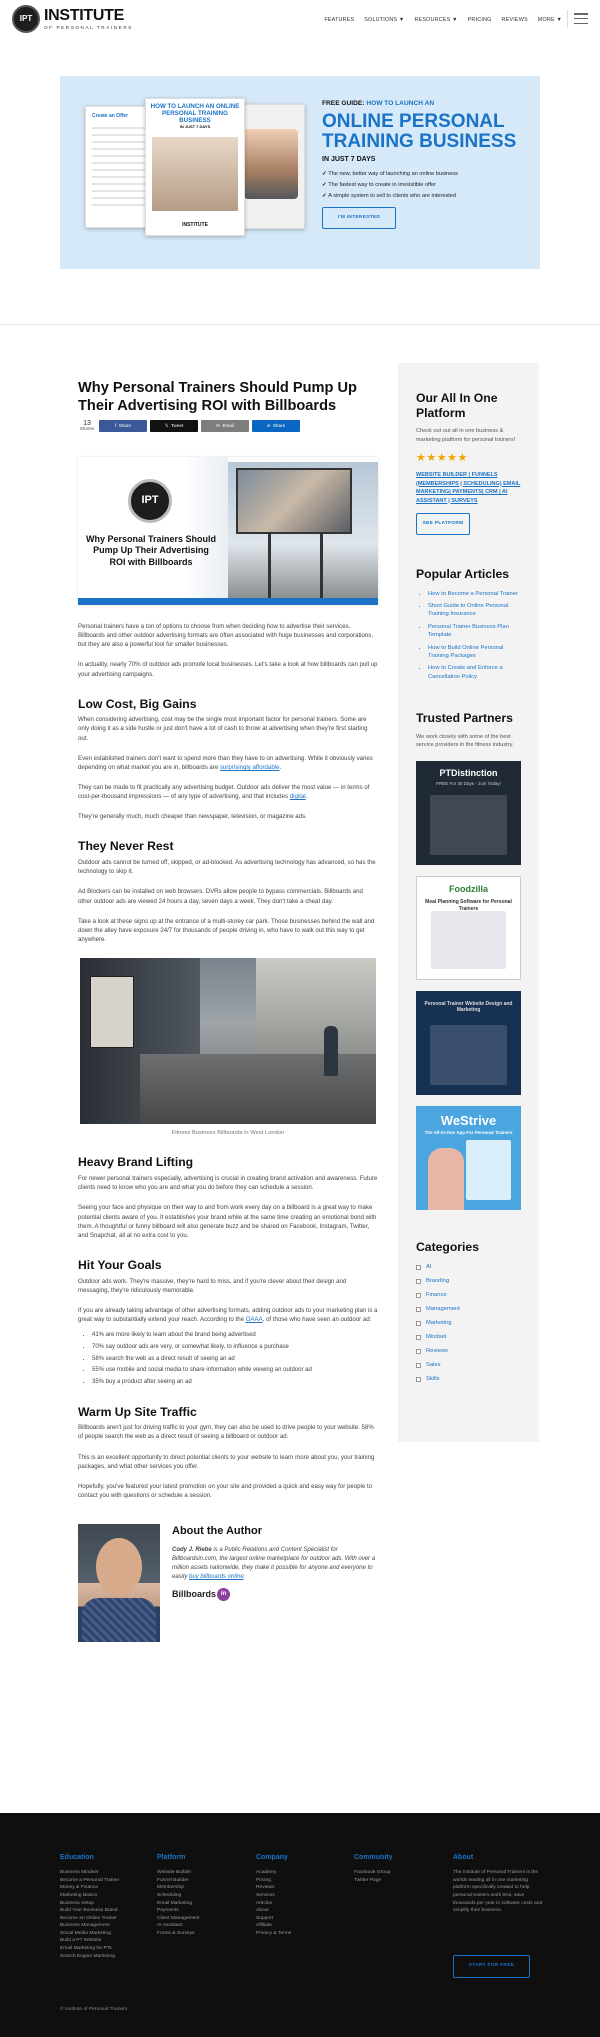 This screenshot has width=600, height=2037. I want to click on footer-link: Become an Online Trainer, so click(105, 1919).